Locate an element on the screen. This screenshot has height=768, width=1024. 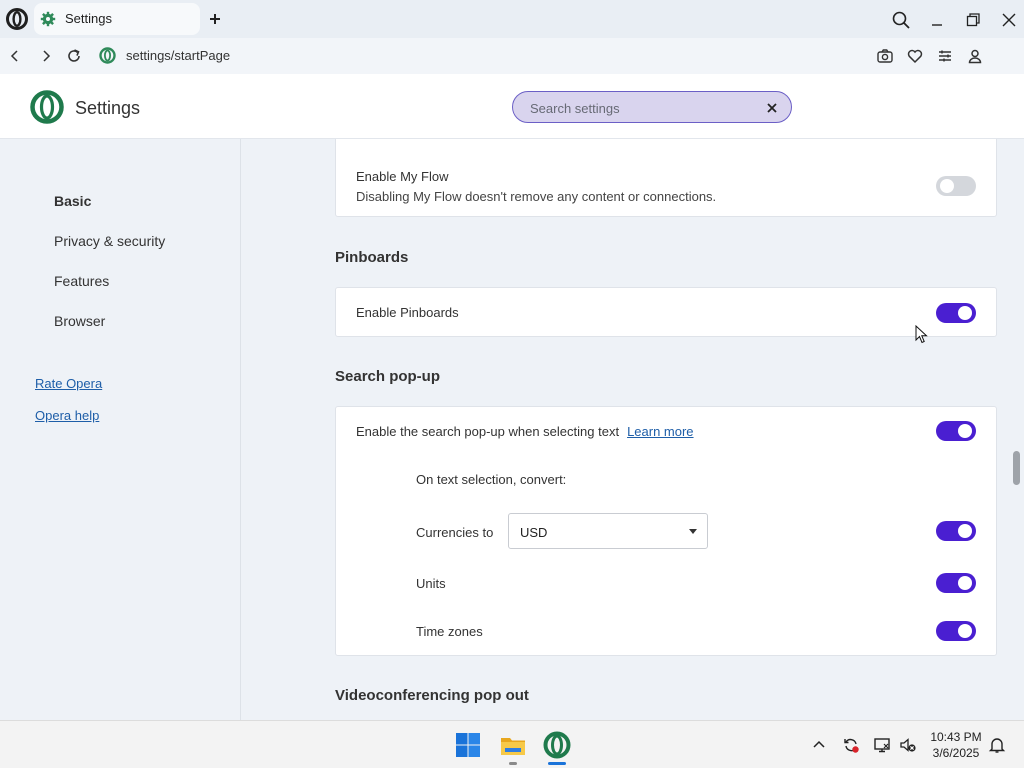
currencies-toggle is located at coordinates (956, 531).